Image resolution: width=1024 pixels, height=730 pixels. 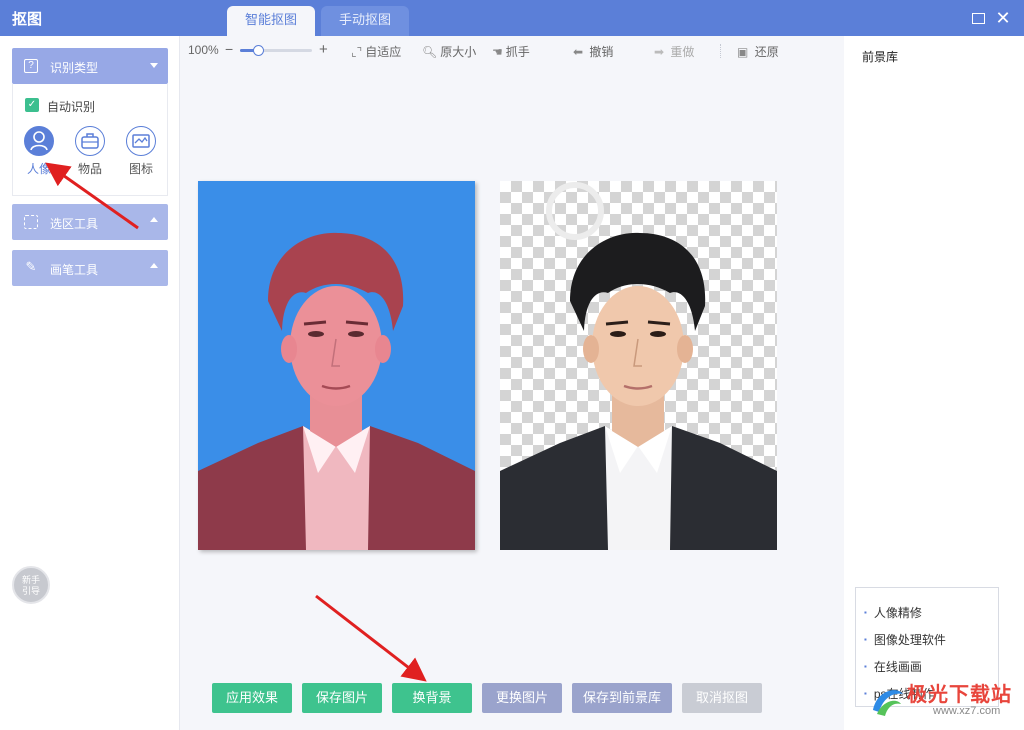 I want to click on original-size-button: 🔍︎ 原大小, so click(x=449, y=51).